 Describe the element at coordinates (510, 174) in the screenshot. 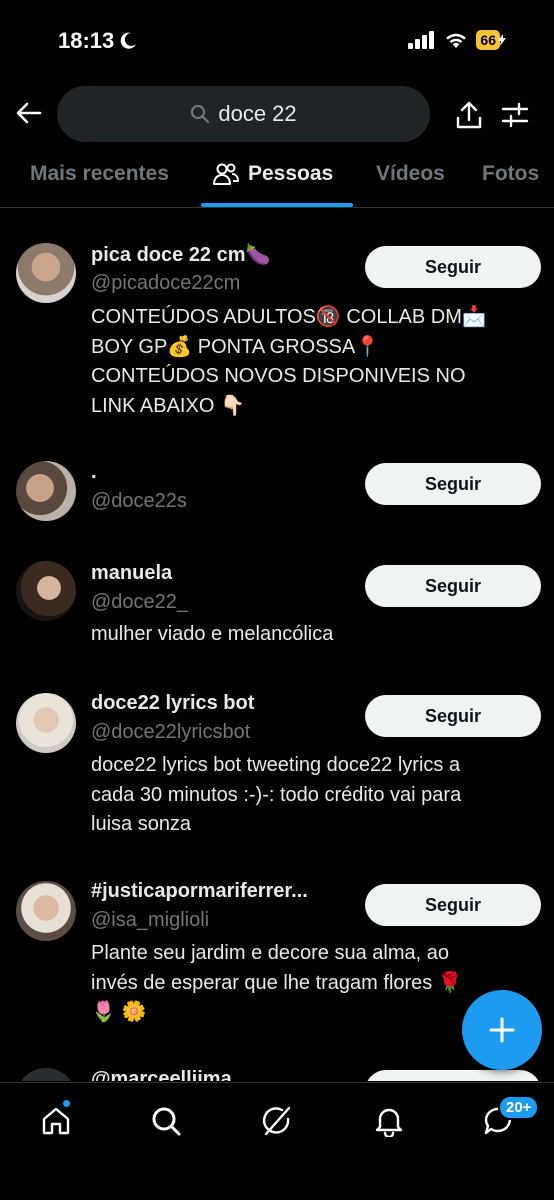

I see `tab-fotos: Fotos` at that location.